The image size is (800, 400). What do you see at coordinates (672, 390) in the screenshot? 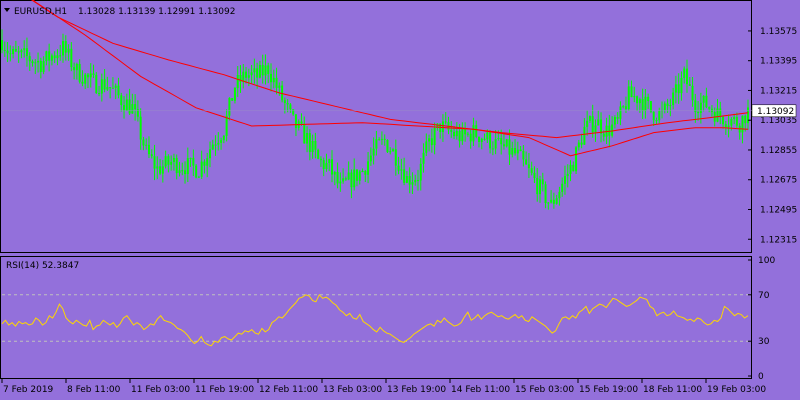
I see `time-tick-label: 18 Feb 11:00` at bounding box center [672, 390].